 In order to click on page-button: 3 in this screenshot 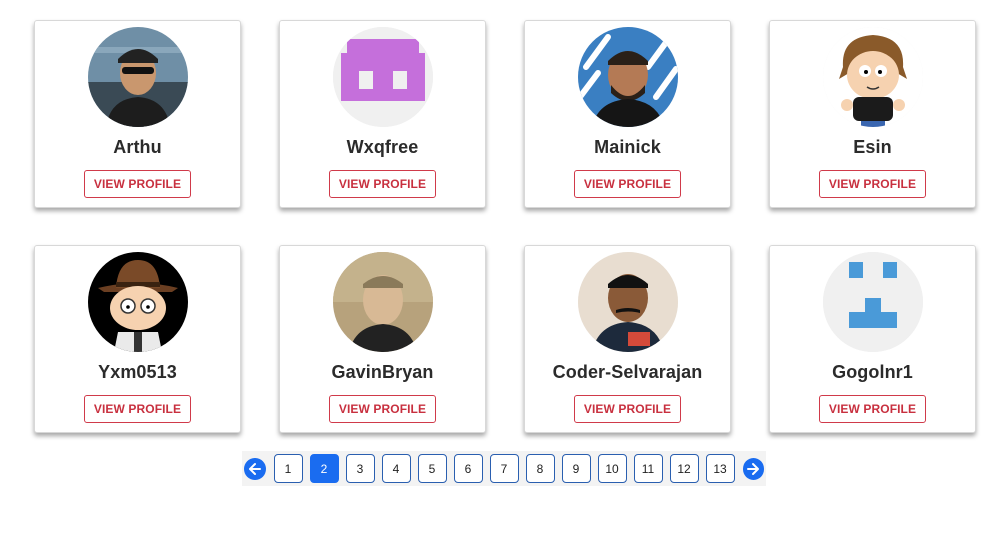, I will do `click(360, 468)`.